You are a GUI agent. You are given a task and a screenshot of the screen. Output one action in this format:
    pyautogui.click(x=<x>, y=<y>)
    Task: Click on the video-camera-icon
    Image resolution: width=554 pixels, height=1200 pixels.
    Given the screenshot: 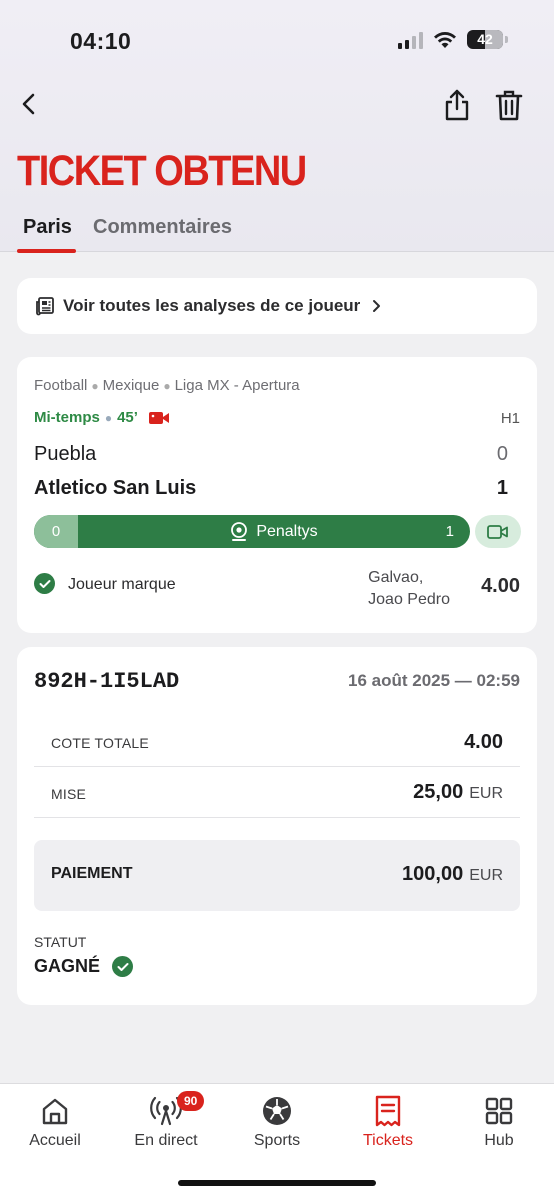 What is the action you would take?
    pyautogui.click(x=158, y=417)
    